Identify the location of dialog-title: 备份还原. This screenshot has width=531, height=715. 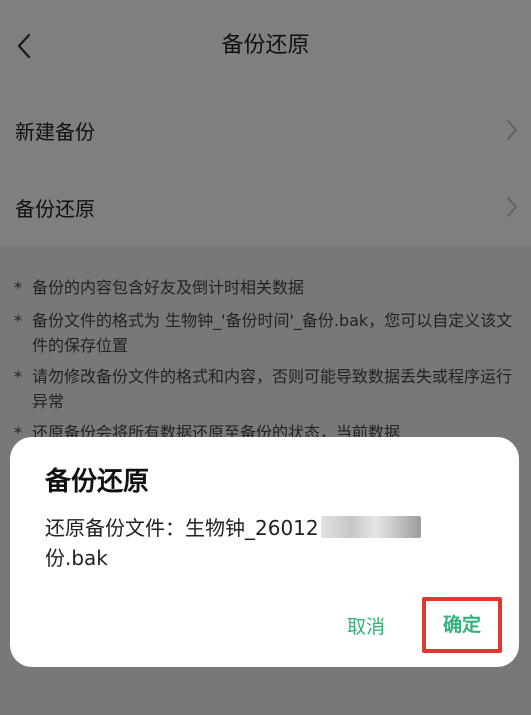
(97, 482).